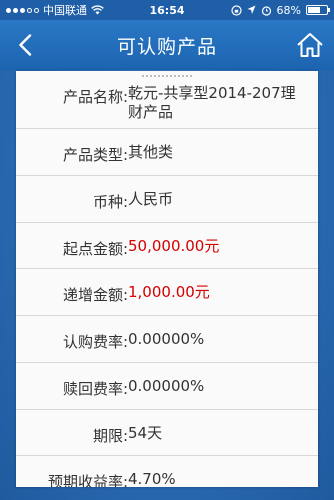 This screenshot has width=334, height=500. I want to click on detail-row-value: 1,000.00元, so click(169, 292).